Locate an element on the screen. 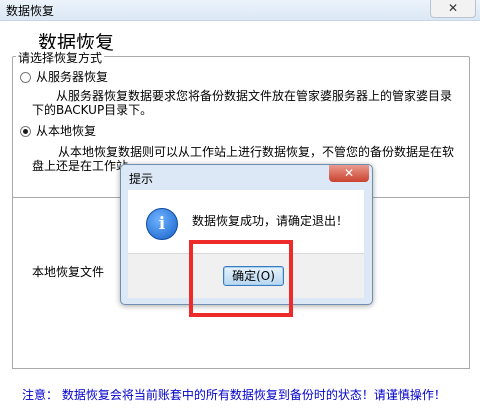 Image resolution: width=480 pixels, height=410 pixels. local-restore-label: 从本地恢复 is located at coordinates (66, 130).